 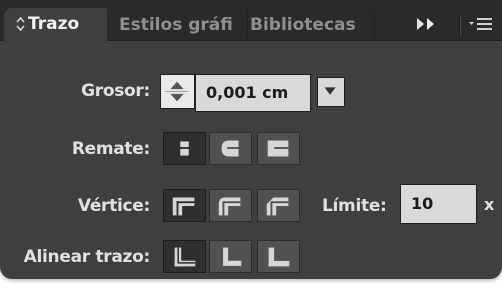 I want to click on grosor-stepper, so click(x=177, y=91).